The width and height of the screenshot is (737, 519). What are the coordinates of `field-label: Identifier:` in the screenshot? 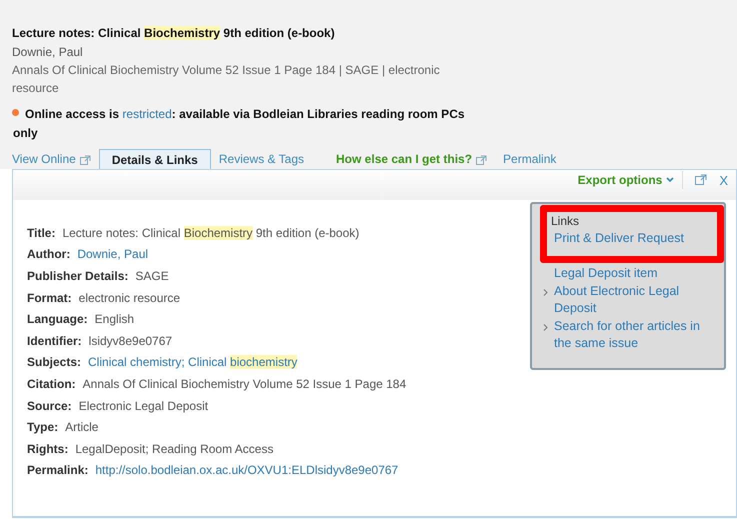 It's located at (54, 341).